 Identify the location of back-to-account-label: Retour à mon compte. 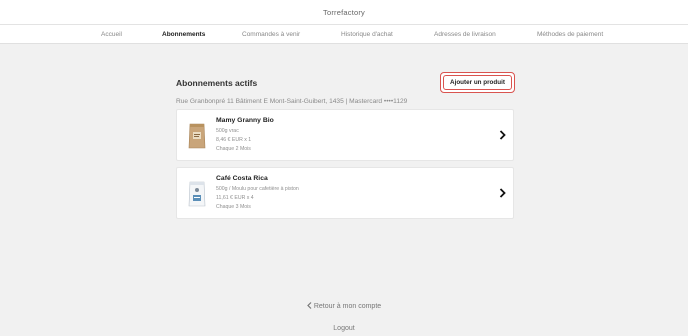
(347, 306).